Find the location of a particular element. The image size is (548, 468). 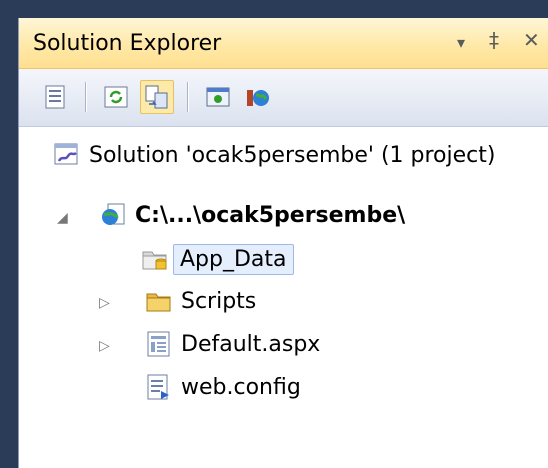

tree-item-label: Scripts is located at coordinates (219, 301).